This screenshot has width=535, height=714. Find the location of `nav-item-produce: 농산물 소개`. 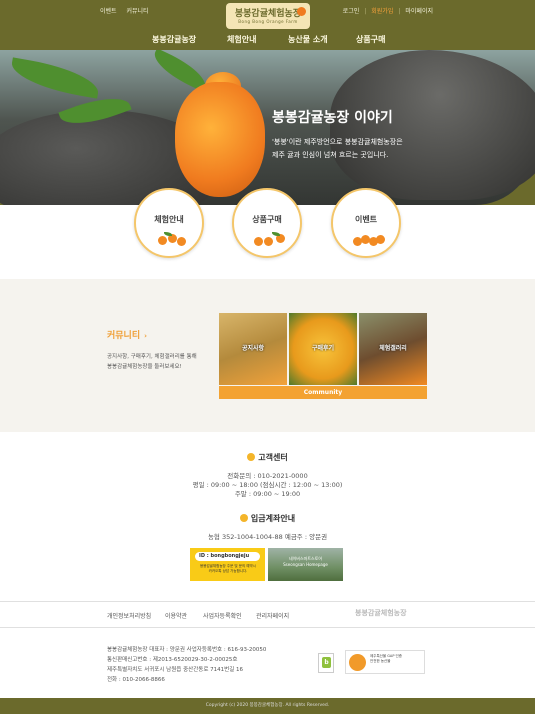

nav-item-produce: 농산물 소개 is located at coordinates (308, 39).